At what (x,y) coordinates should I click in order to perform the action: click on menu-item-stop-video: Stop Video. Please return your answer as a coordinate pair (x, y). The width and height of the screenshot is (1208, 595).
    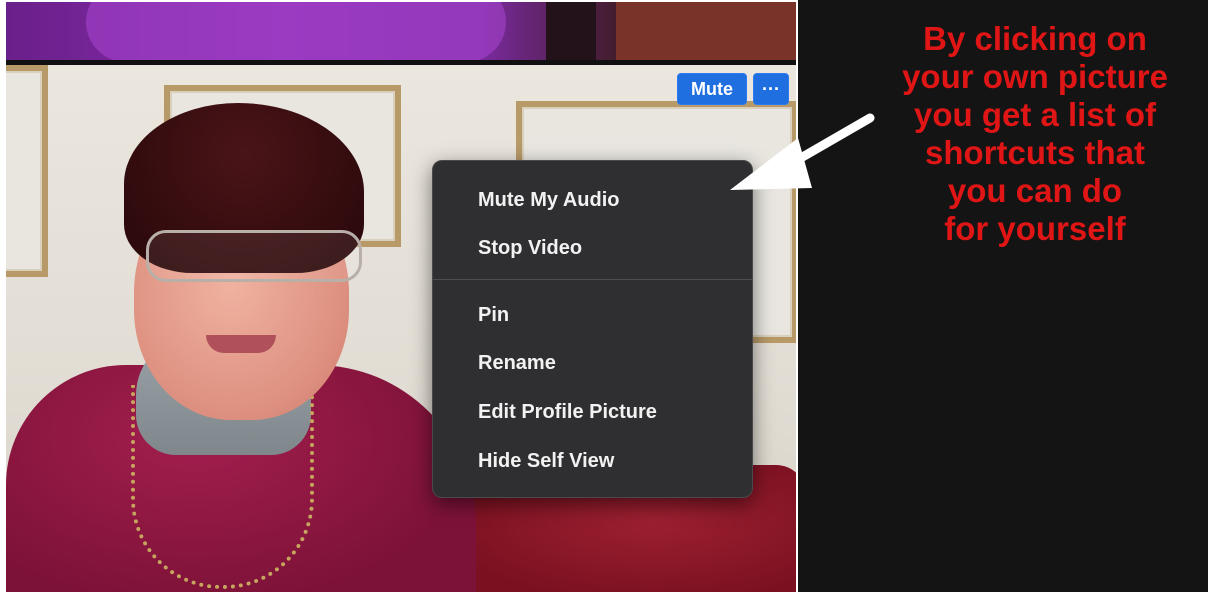
    Looking at the image, I should click on (530, 248).